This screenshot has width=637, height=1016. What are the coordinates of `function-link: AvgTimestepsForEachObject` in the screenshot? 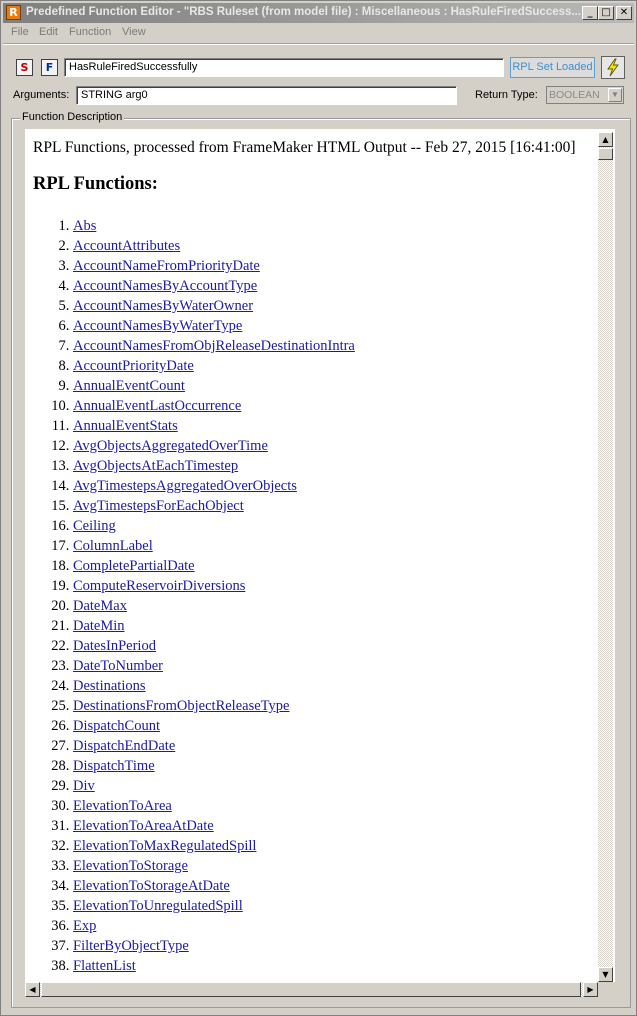 It's located at (158, 506).